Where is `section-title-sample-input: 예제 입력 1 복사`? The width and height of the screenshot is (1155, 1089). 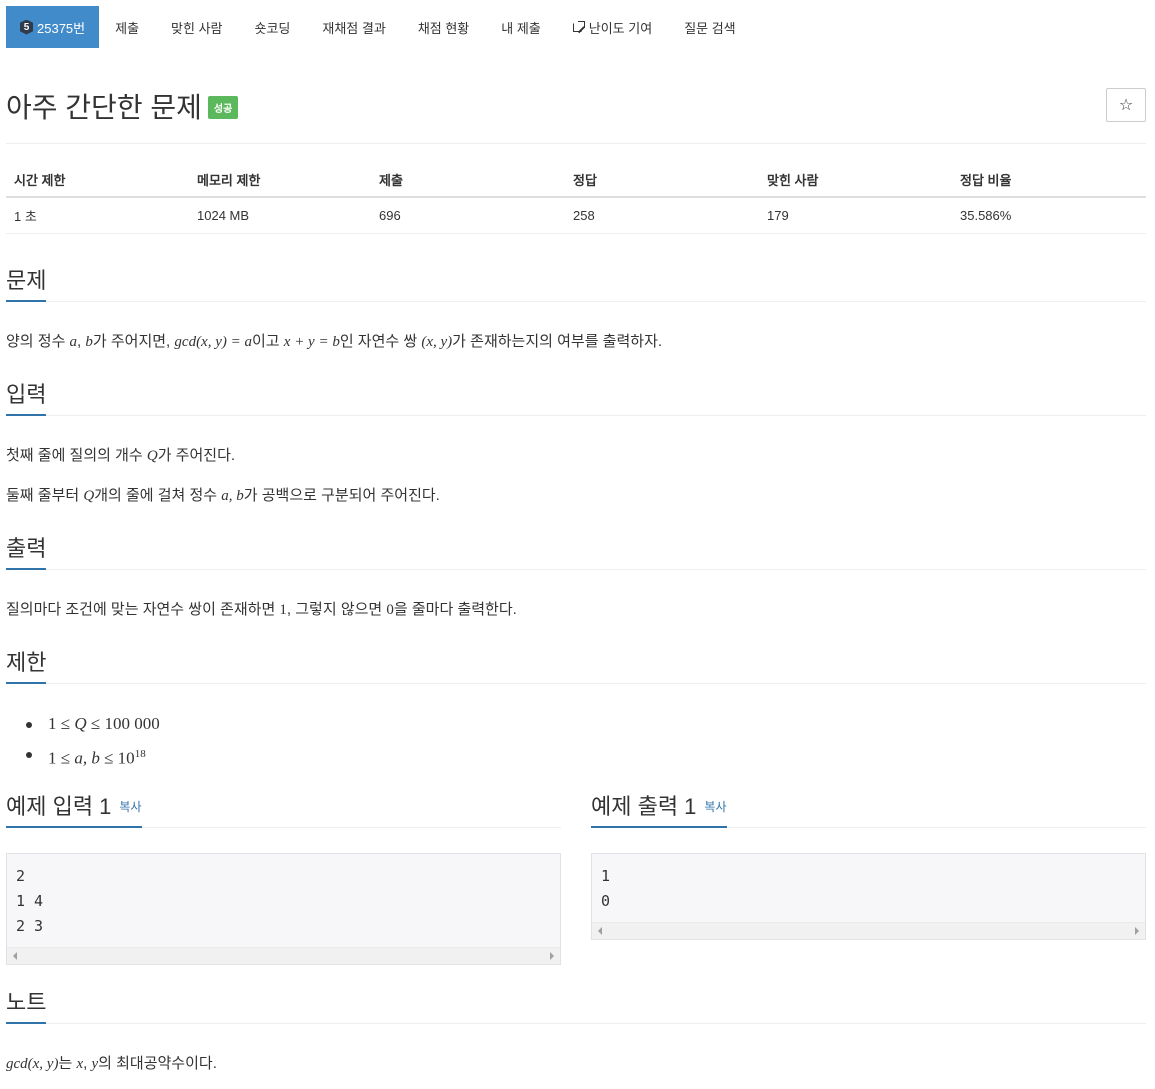
section-title-sample-input: 예제 입력 1 복사 is located at coordinates (74, 810).